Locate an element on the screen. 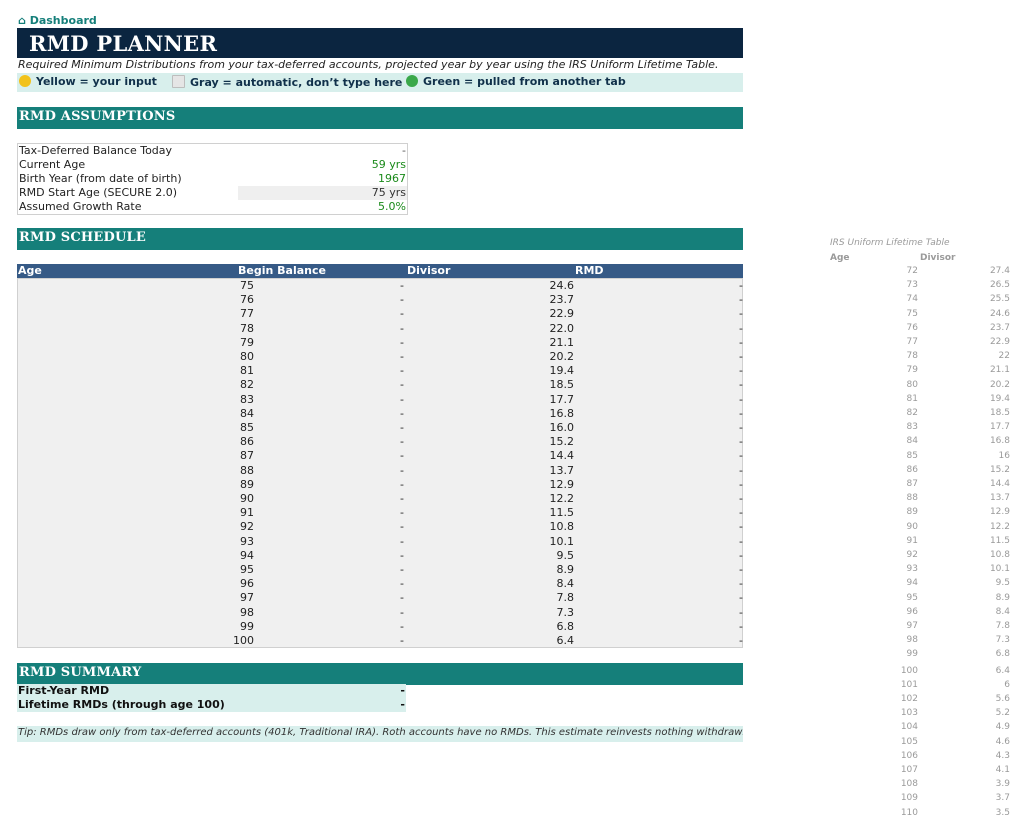 This screenshot has height=840, width=1026. dashboard-link: ⌂ Dashboard is located at coordinates (57, 20).